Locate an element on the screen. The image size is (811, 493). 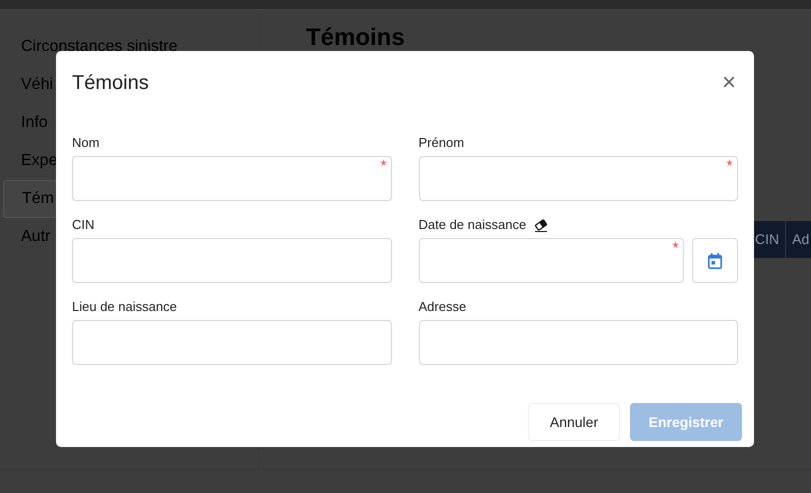
field-label: Adresse is located at coordinates (442, 307).